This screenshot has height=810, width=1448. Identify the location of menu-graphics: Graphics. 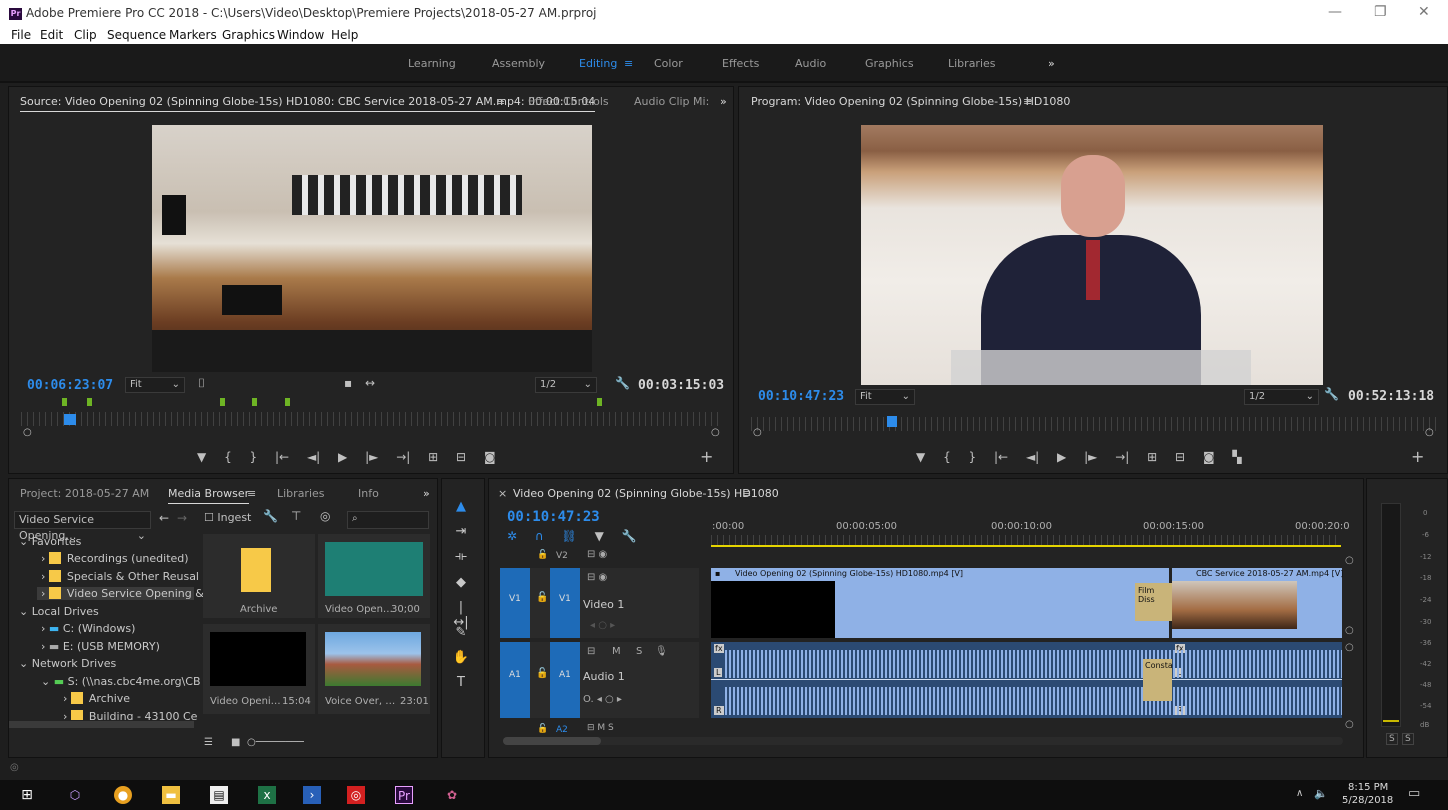
(248, 35).